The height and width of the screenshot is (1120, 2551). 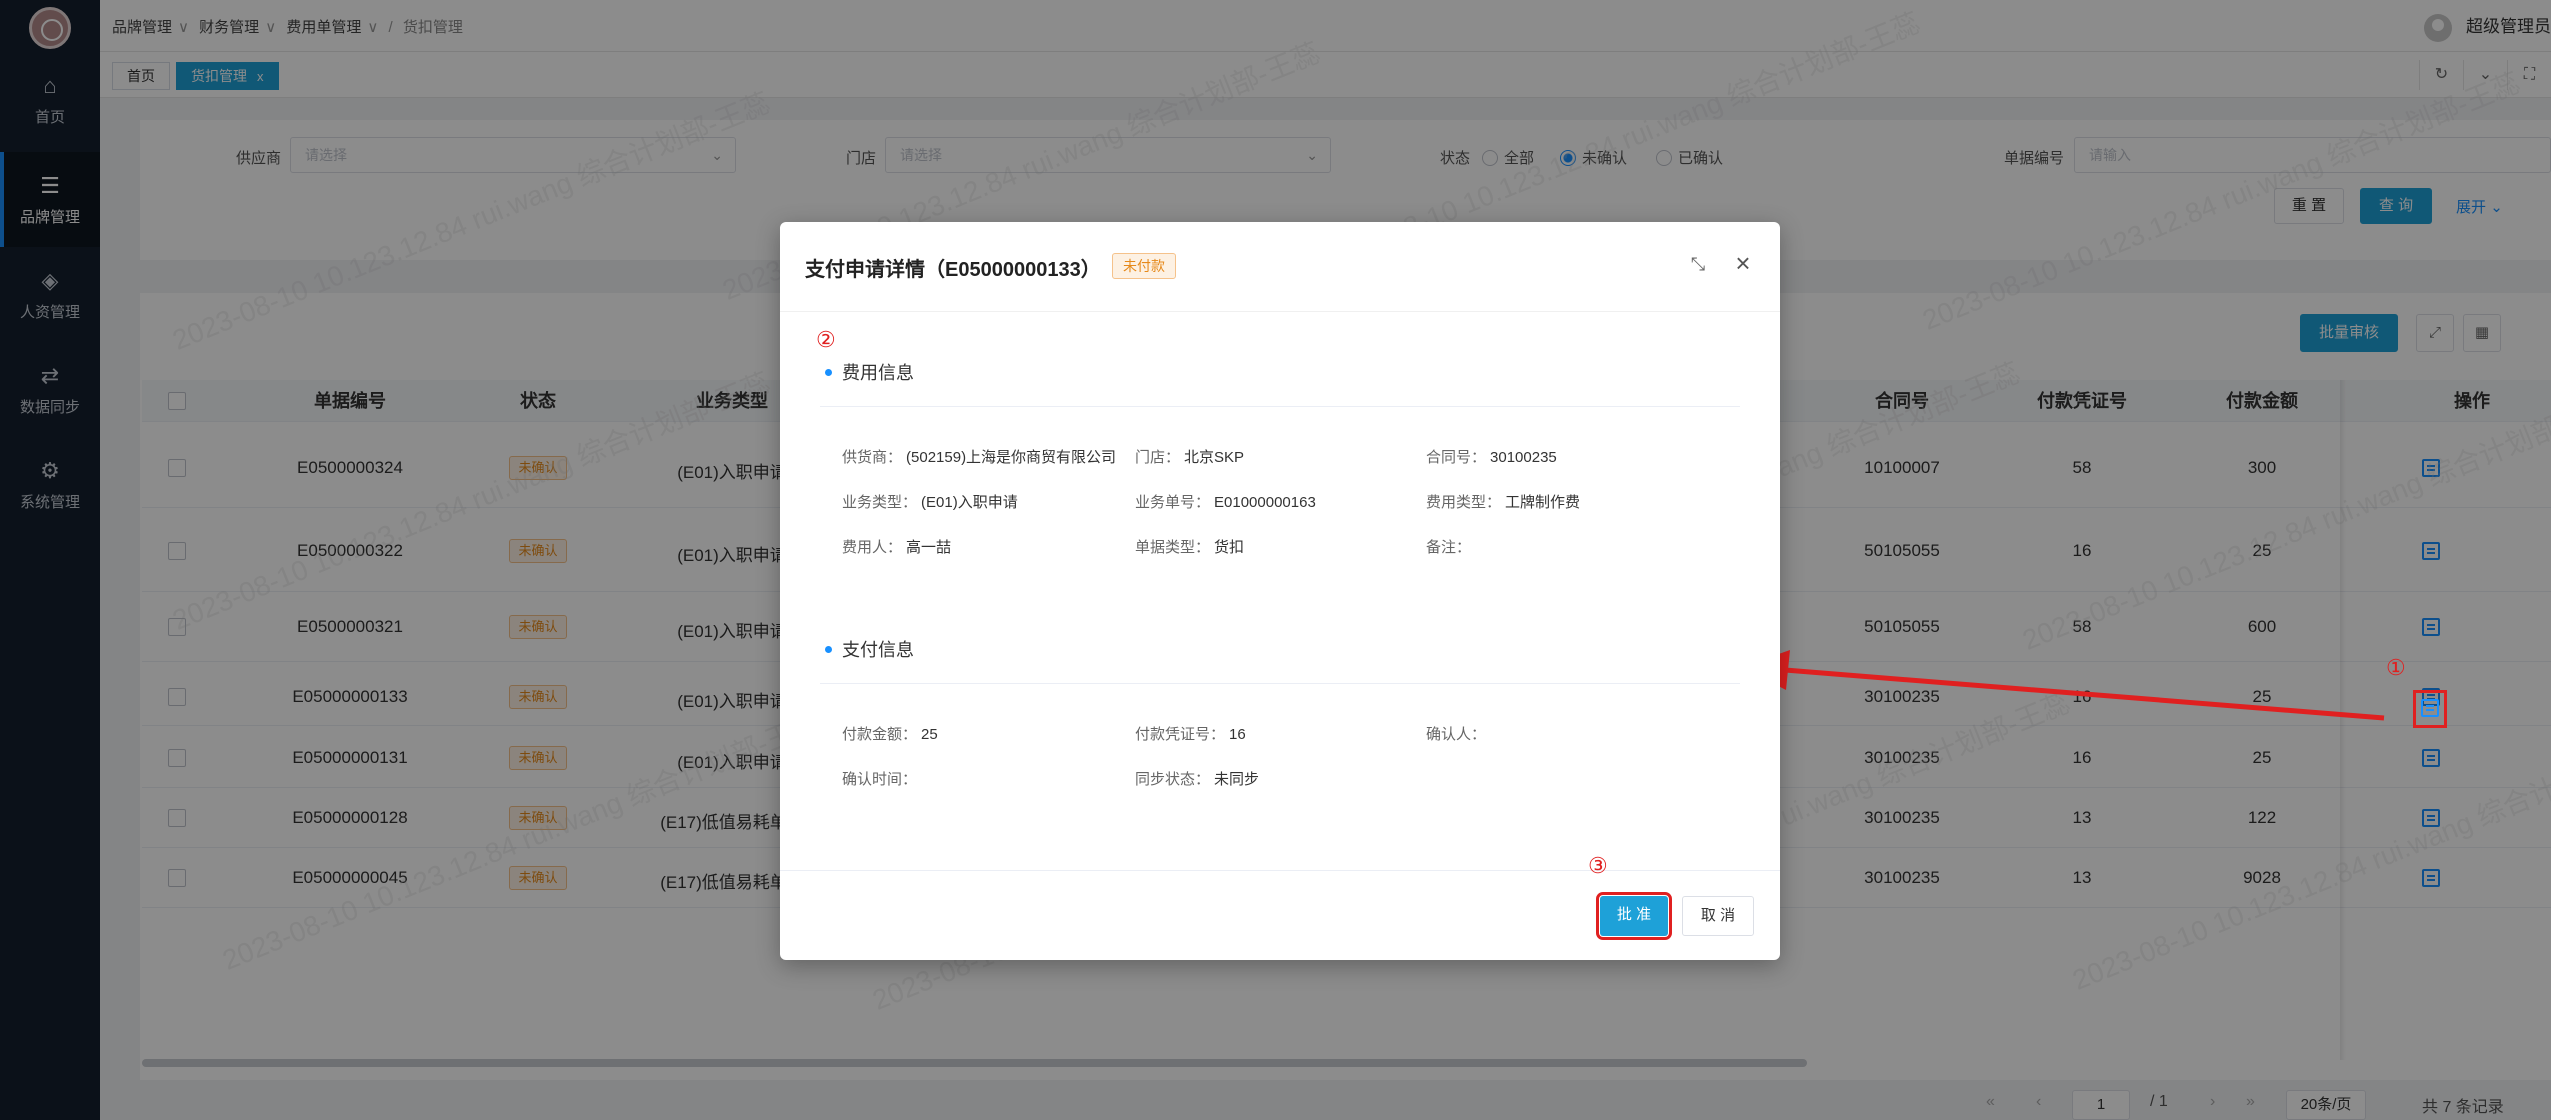 What do you see at coordinates (1543, 502) in the screenshot?
I see `field-value: 工牌制作费` at bounding box center [1543, 502].